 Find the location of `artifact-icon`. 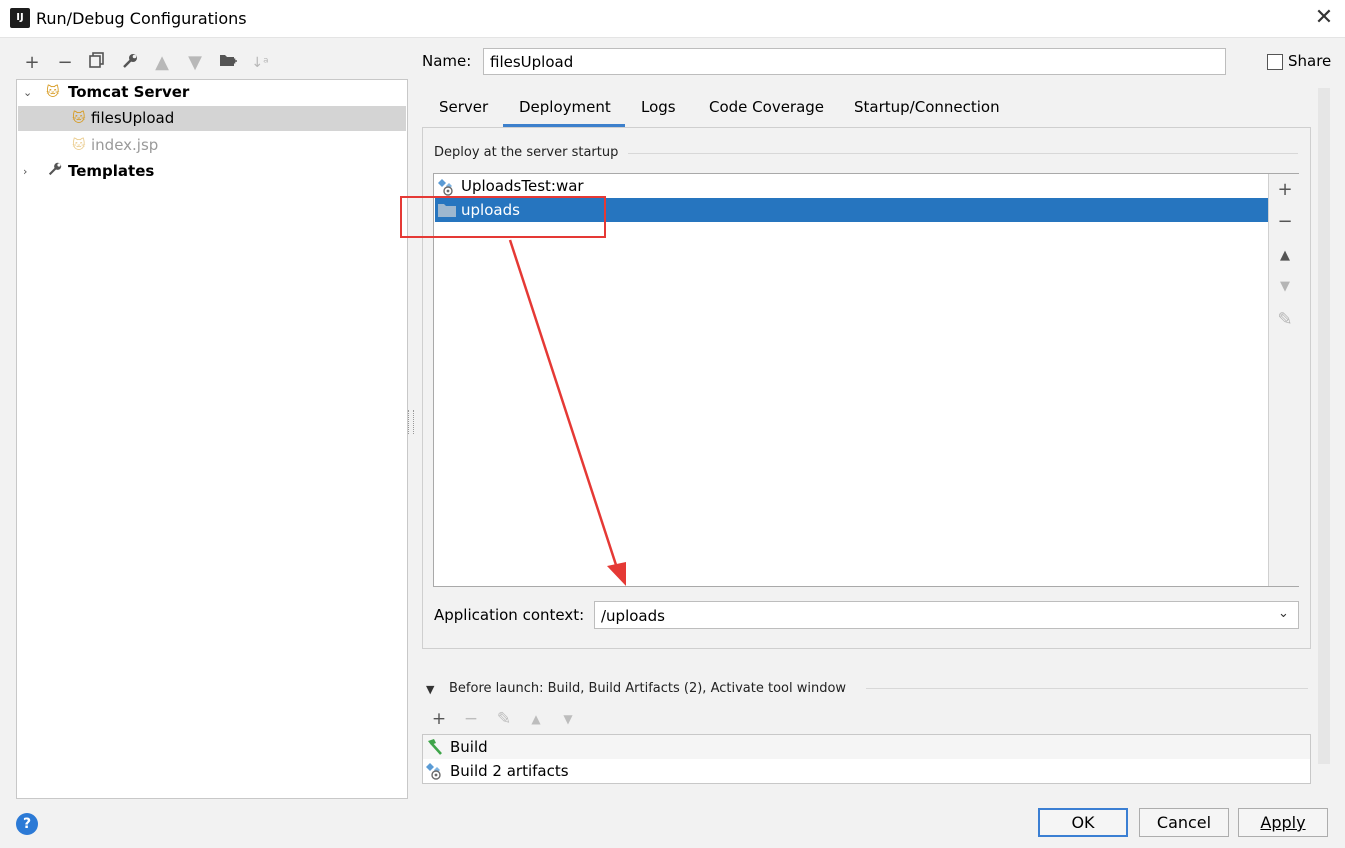

artifact-icon is located at coordinates (434, 774).